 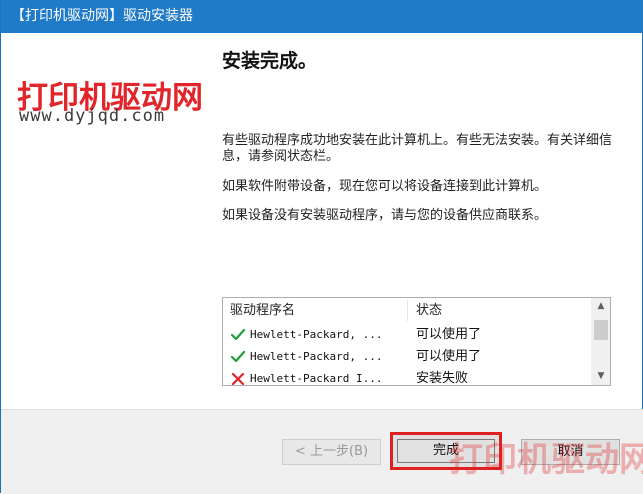 I want to click on connect-device-paragraph: 如果软件附带设备，现在您可以将设备连接到此计算机。, so click(x=385, y=186).